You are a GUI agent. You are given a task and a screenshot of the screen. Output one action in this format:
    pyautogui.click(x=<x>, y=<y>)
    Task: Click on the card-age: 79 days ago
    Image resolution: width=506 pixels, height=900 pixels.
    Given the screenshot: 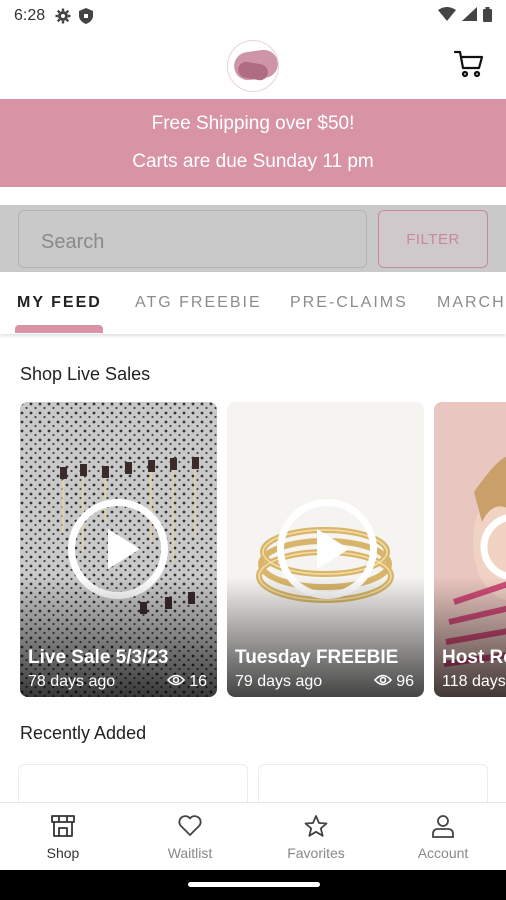 What is the action you would take?
    pyautogui.click(x=279, y=681)
    